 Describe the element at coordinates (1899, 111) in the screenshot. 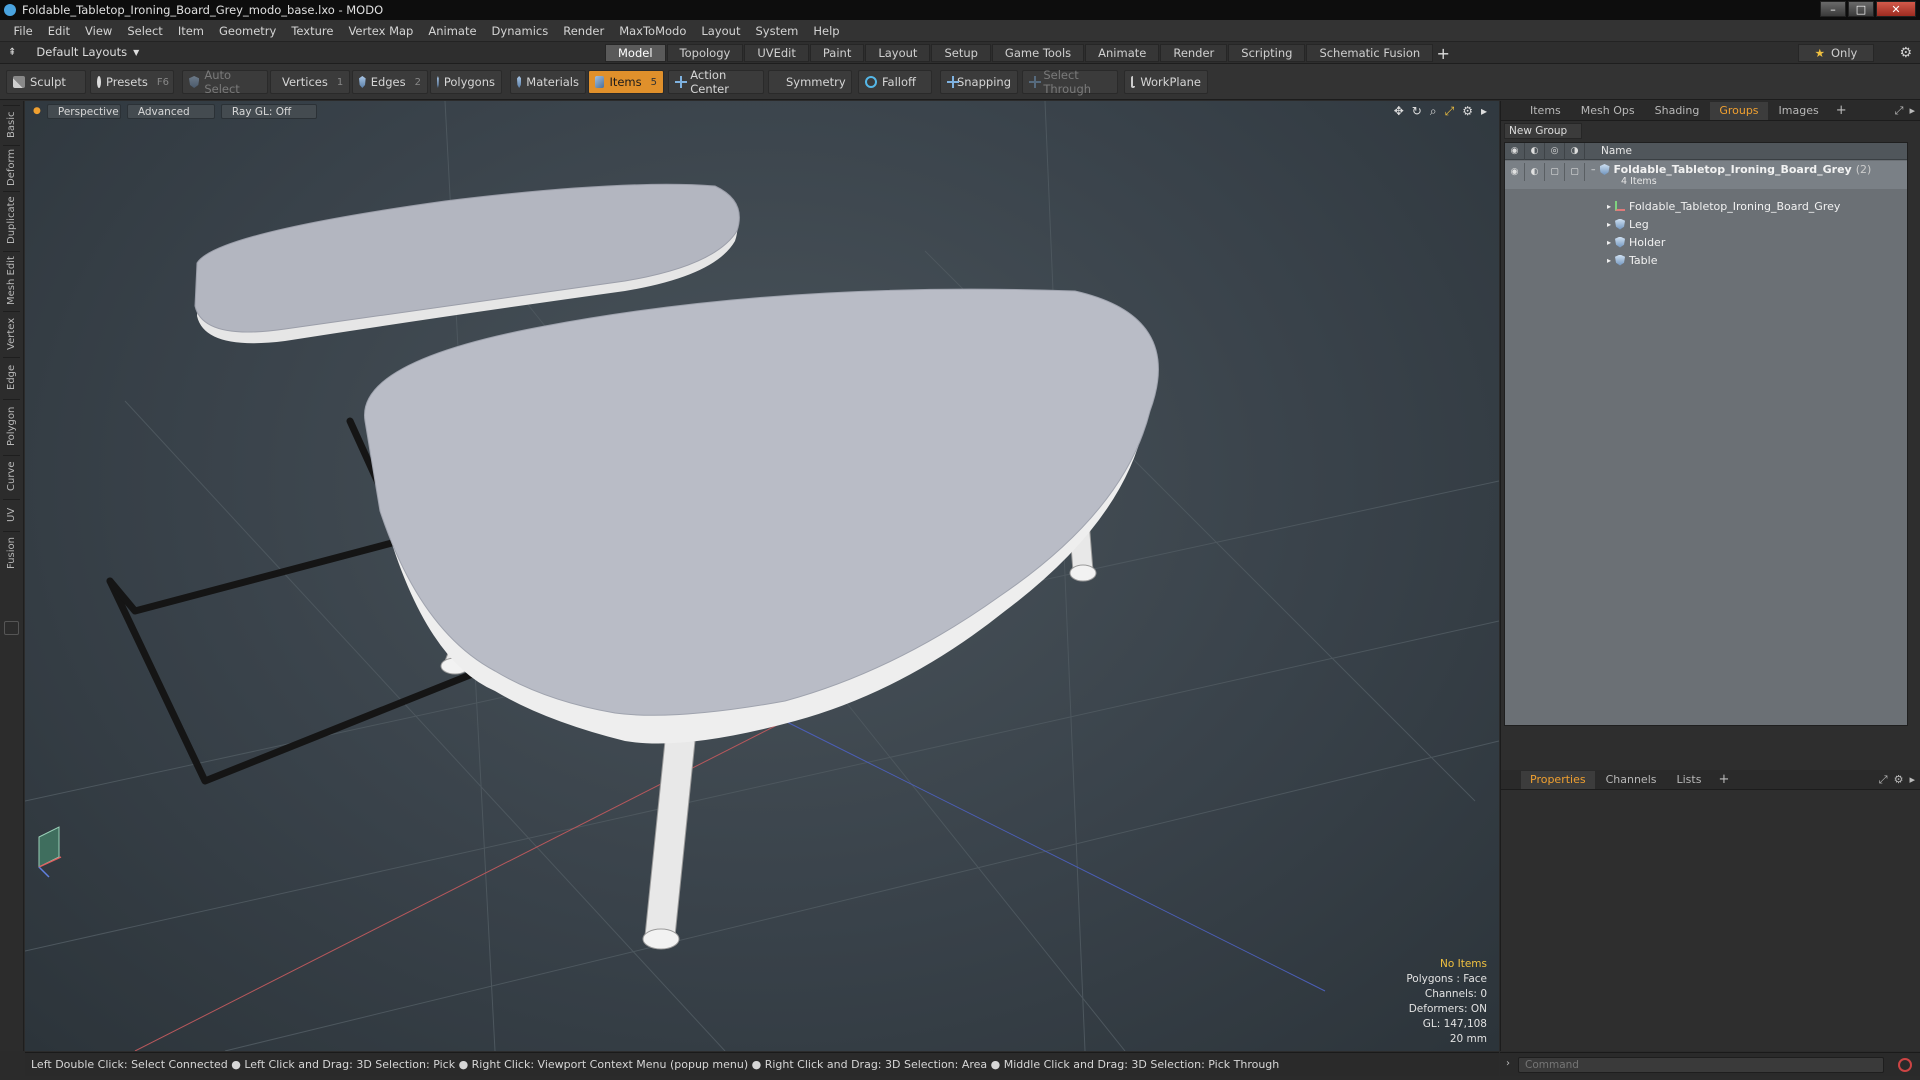

I see `panel-maximize-icon: ⤢` at that location.